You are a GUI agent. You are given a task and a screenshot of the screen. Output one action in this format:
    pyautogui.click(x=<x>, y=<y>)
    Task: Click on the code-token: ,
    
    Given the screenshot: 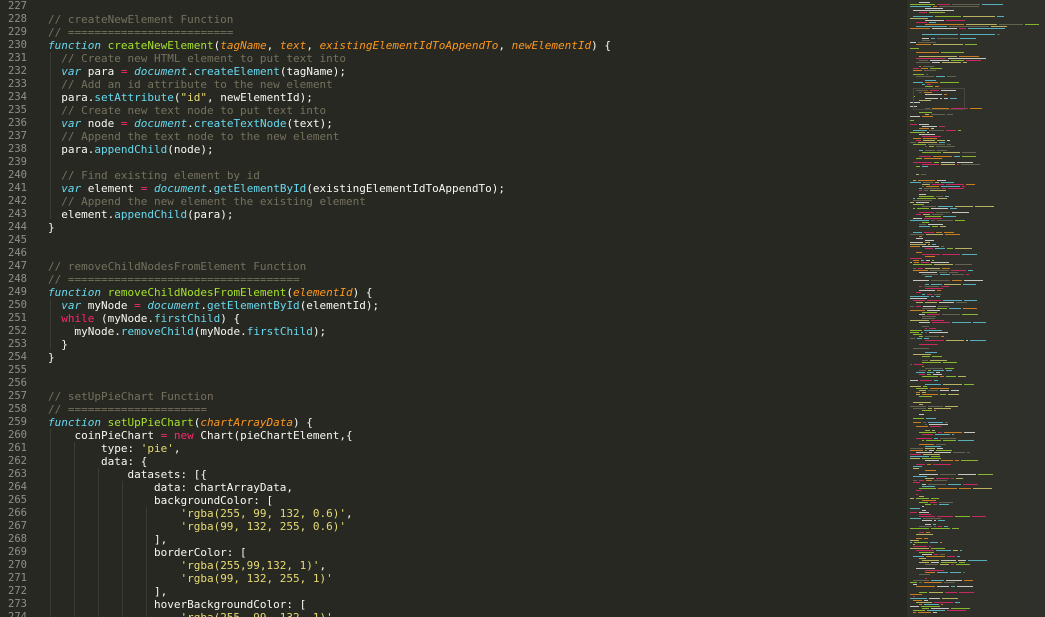 What is the action you would take?
    pyautogui.click(x=505, y=45)
    